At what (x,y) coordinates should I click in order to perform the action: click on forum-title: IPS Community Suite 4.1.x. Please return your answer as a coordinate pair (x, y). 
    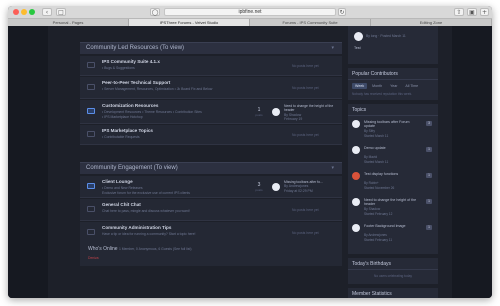
    Looking at the image, I should click on (131, 61).